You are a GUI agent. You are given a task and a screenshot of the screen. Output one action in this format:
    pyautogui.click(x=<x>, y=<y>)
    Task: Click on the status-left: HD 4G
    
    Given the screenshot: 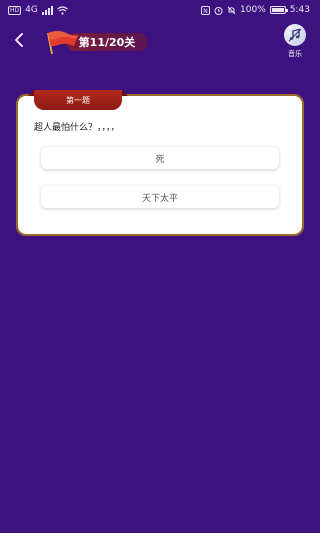 What is the action you would take?
    pyautogui.click(x=38, y=10)
    